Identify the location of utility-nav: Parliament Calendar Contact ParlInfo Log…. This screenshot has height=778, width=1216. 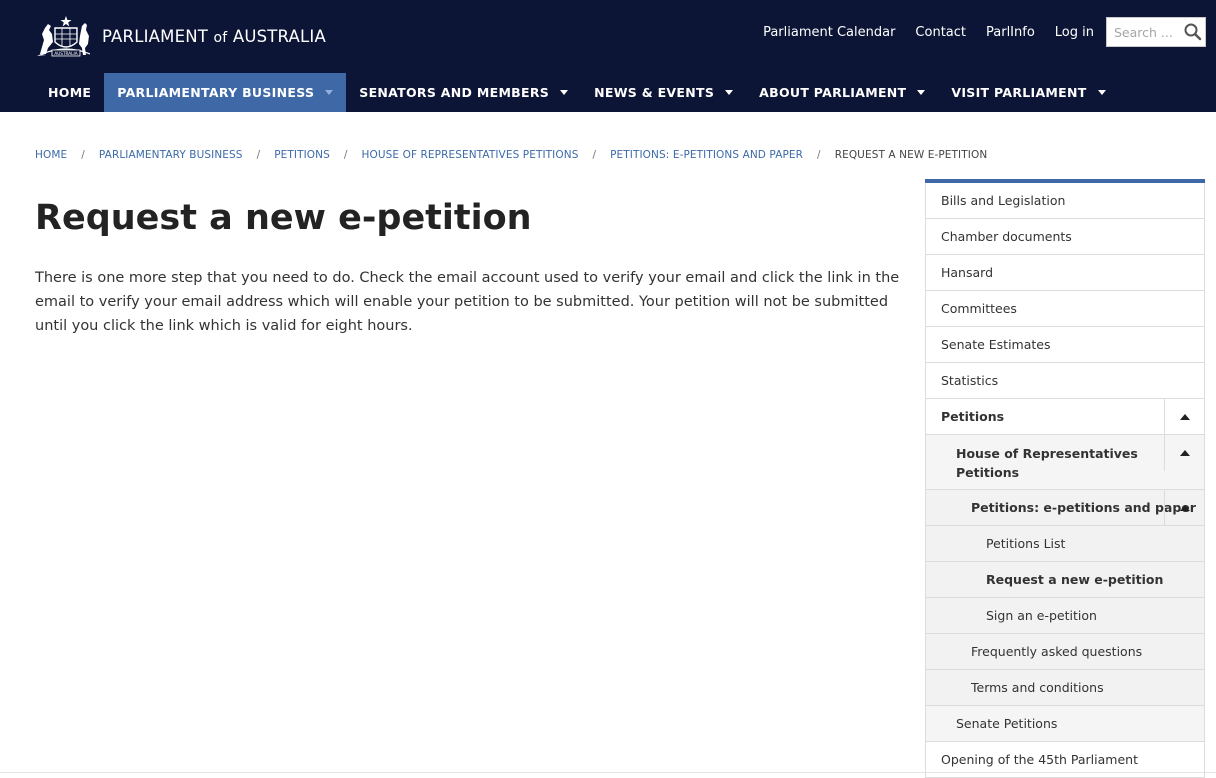
(984, 32).